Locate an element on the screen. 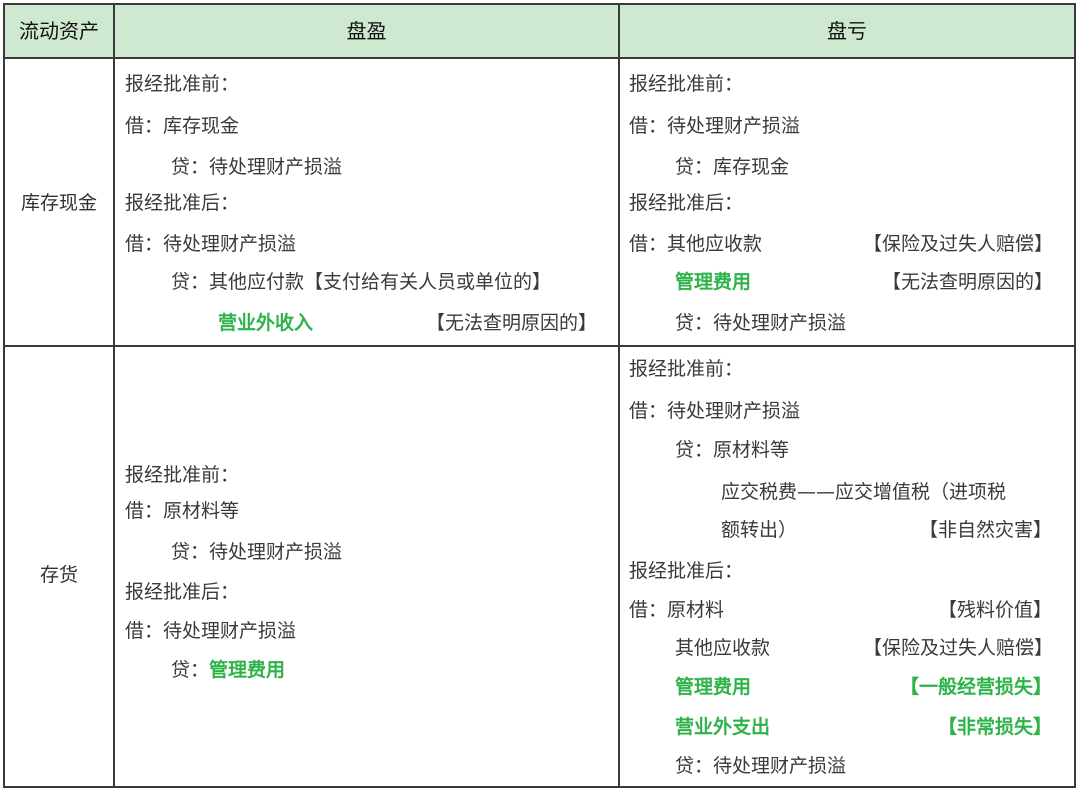 Image resolution: width=1080 pixels, height=791 pixels. cash-shortage-debit3-account: 管理费用 is located at coordinates (713, 282).